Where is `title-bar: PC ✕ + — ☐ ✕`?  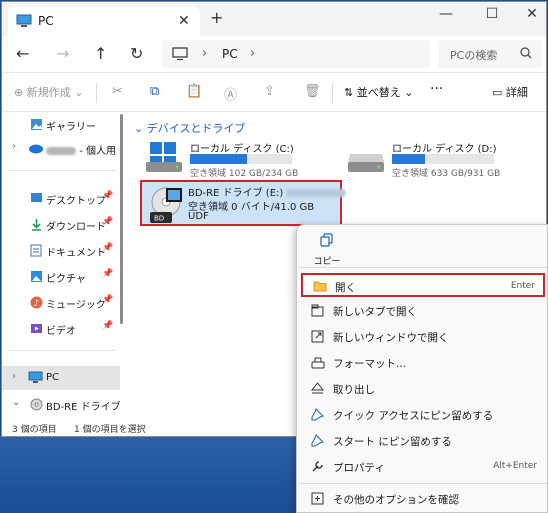
title-bar: PC ✕ + — ☐ ✕ is located at coordinates (274, 19).